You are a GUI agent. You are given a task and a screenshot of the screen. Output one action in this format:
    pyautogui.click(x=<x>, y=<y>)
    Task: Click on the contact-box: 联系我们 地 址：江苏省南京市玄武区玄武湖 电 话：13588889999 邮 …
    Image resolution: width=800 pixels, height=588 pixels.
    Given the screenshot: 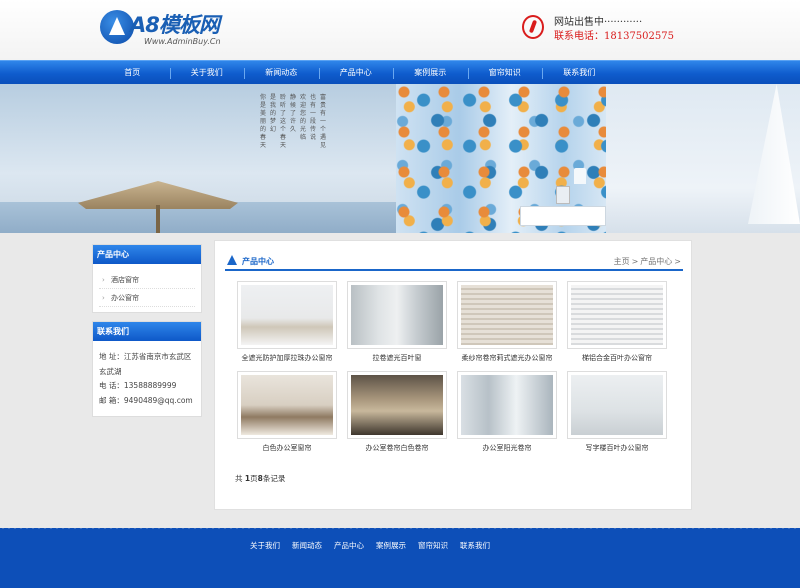 What is the action you would take?
    pyautogui.click(x=147, y=369)
    